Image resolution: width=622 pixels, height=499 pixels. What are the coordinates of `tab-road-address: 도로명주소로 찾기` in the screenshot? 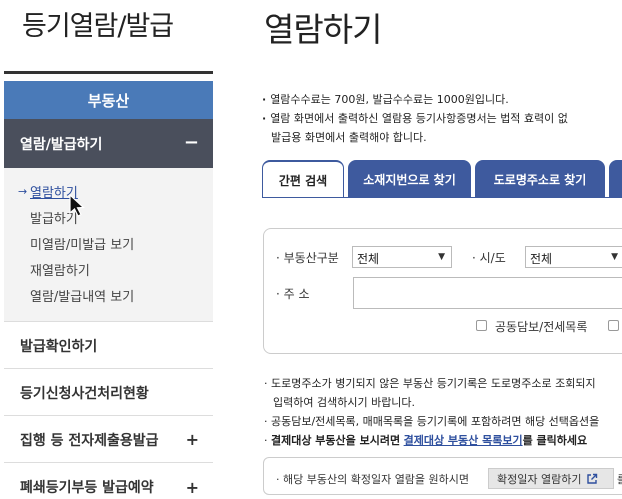 It's located at (540, 179).